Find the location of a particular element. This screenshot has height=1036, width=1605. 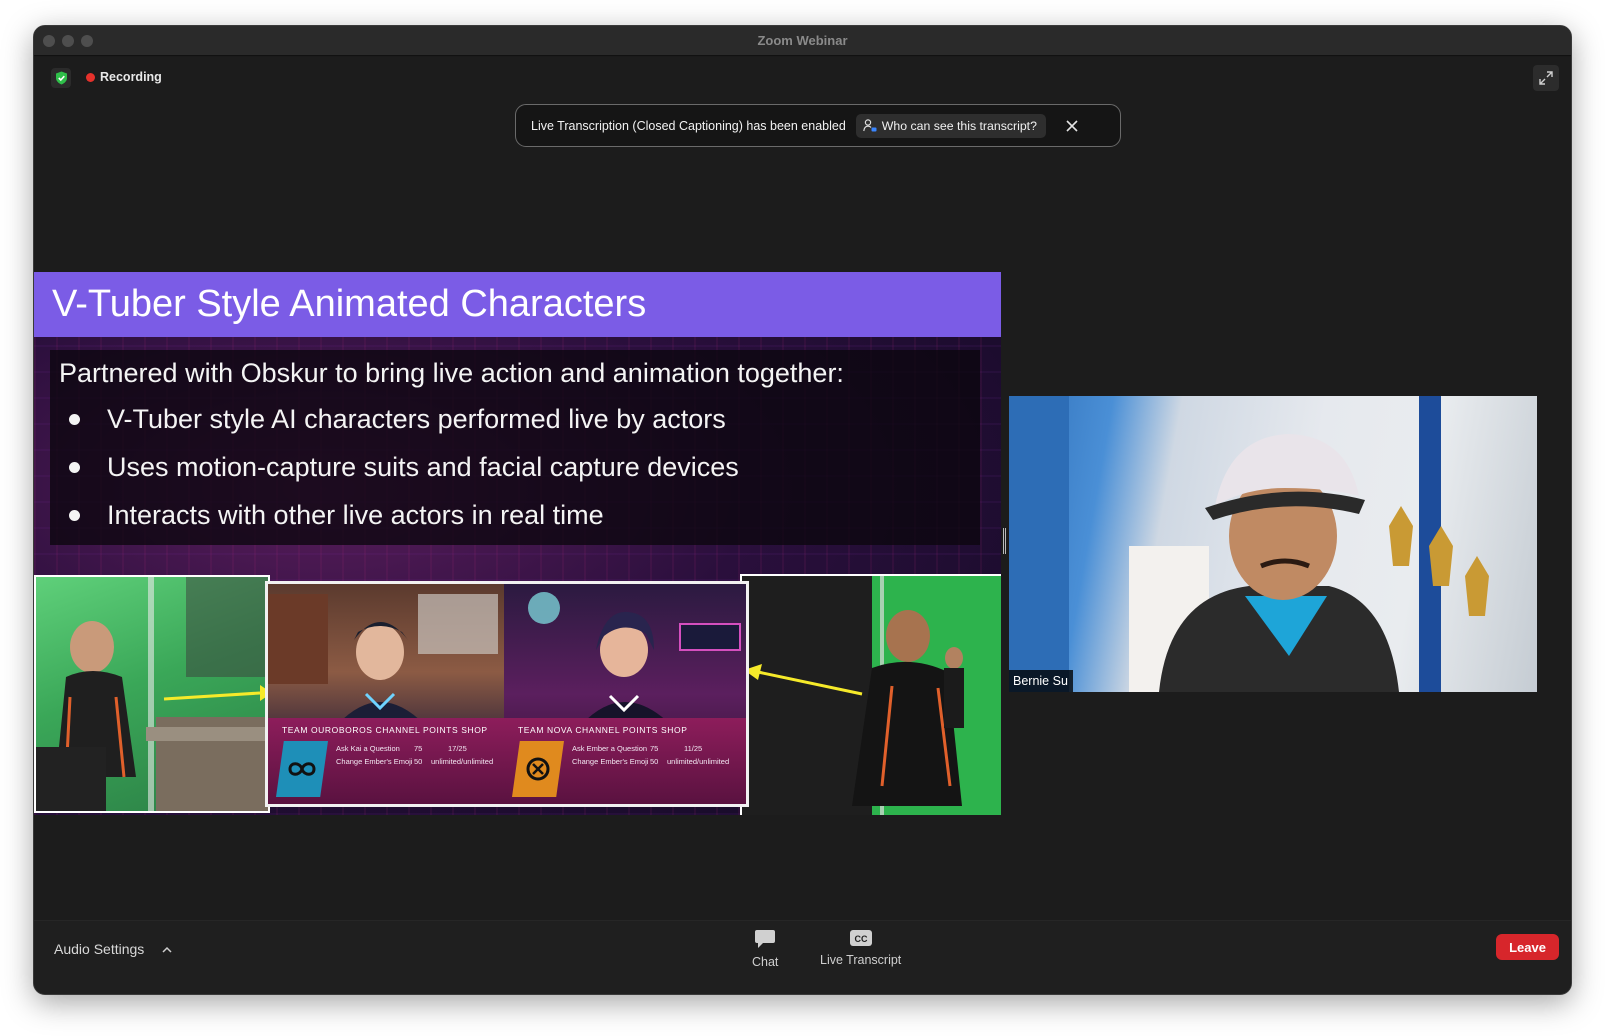

recording-dot-icon is located at coordinates (90, 77).